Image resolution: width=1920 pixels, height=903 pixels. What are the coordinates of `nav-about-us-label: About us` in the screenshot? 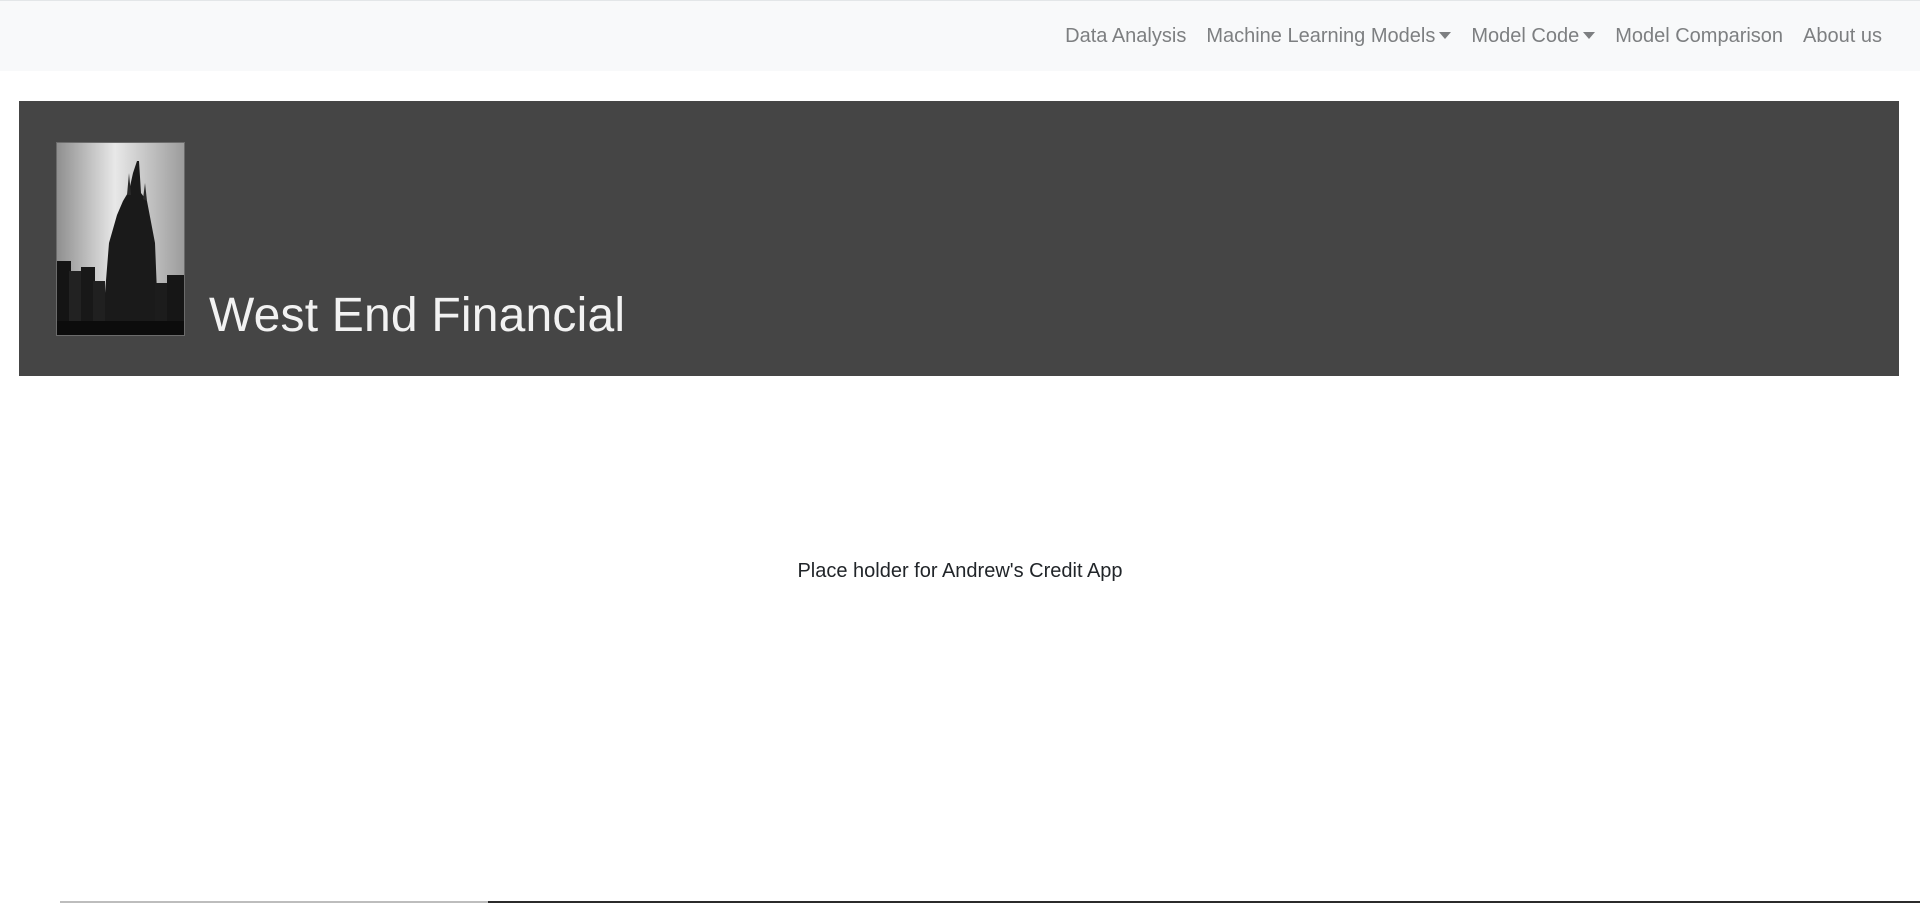 It's located at (1842, 36).